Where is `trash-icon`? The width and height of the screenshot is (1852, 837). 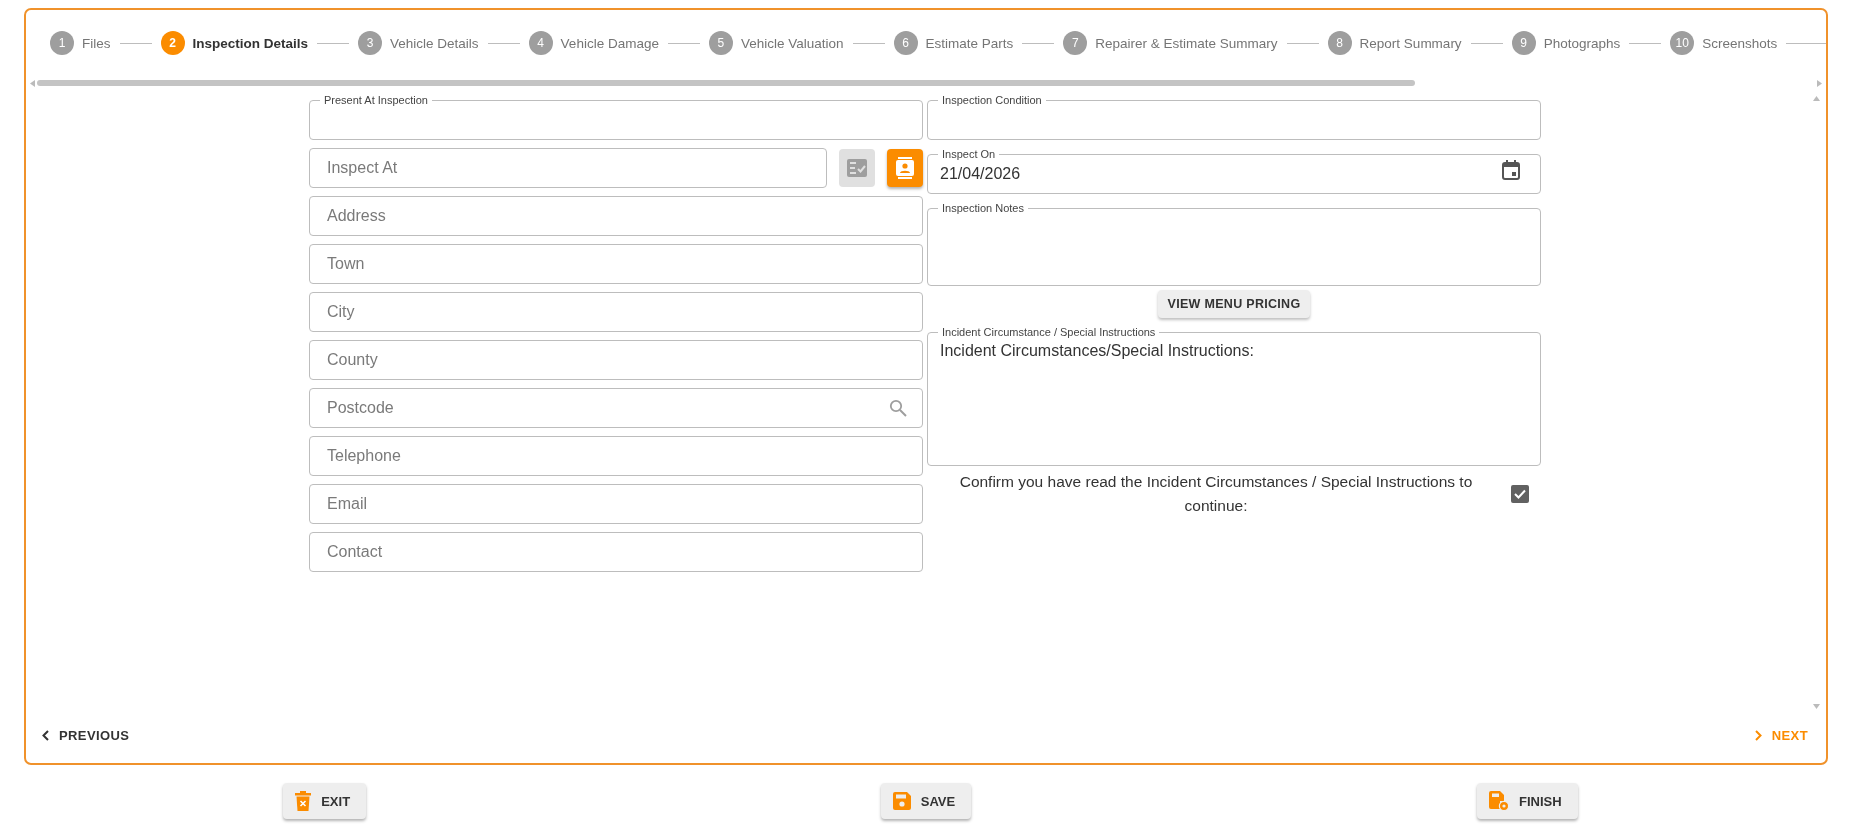 trash-icon is located at coordinates (303, 801).